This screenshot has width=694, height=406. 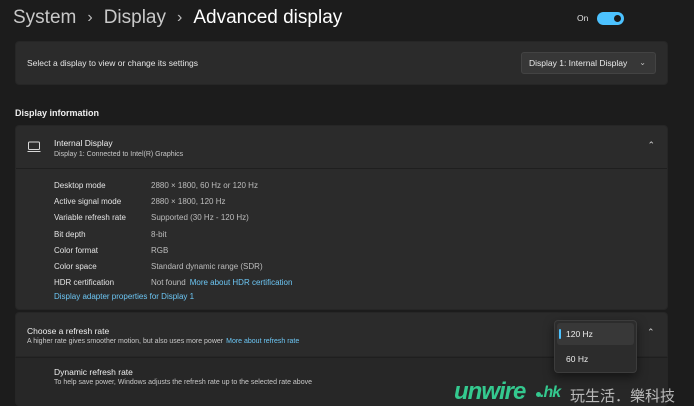 What do you see at coordinates (200, 218) in the screenshot?
I see `prop-value: Supported (30 Hz - 120 Hz)` at bounding box center [200, 218].